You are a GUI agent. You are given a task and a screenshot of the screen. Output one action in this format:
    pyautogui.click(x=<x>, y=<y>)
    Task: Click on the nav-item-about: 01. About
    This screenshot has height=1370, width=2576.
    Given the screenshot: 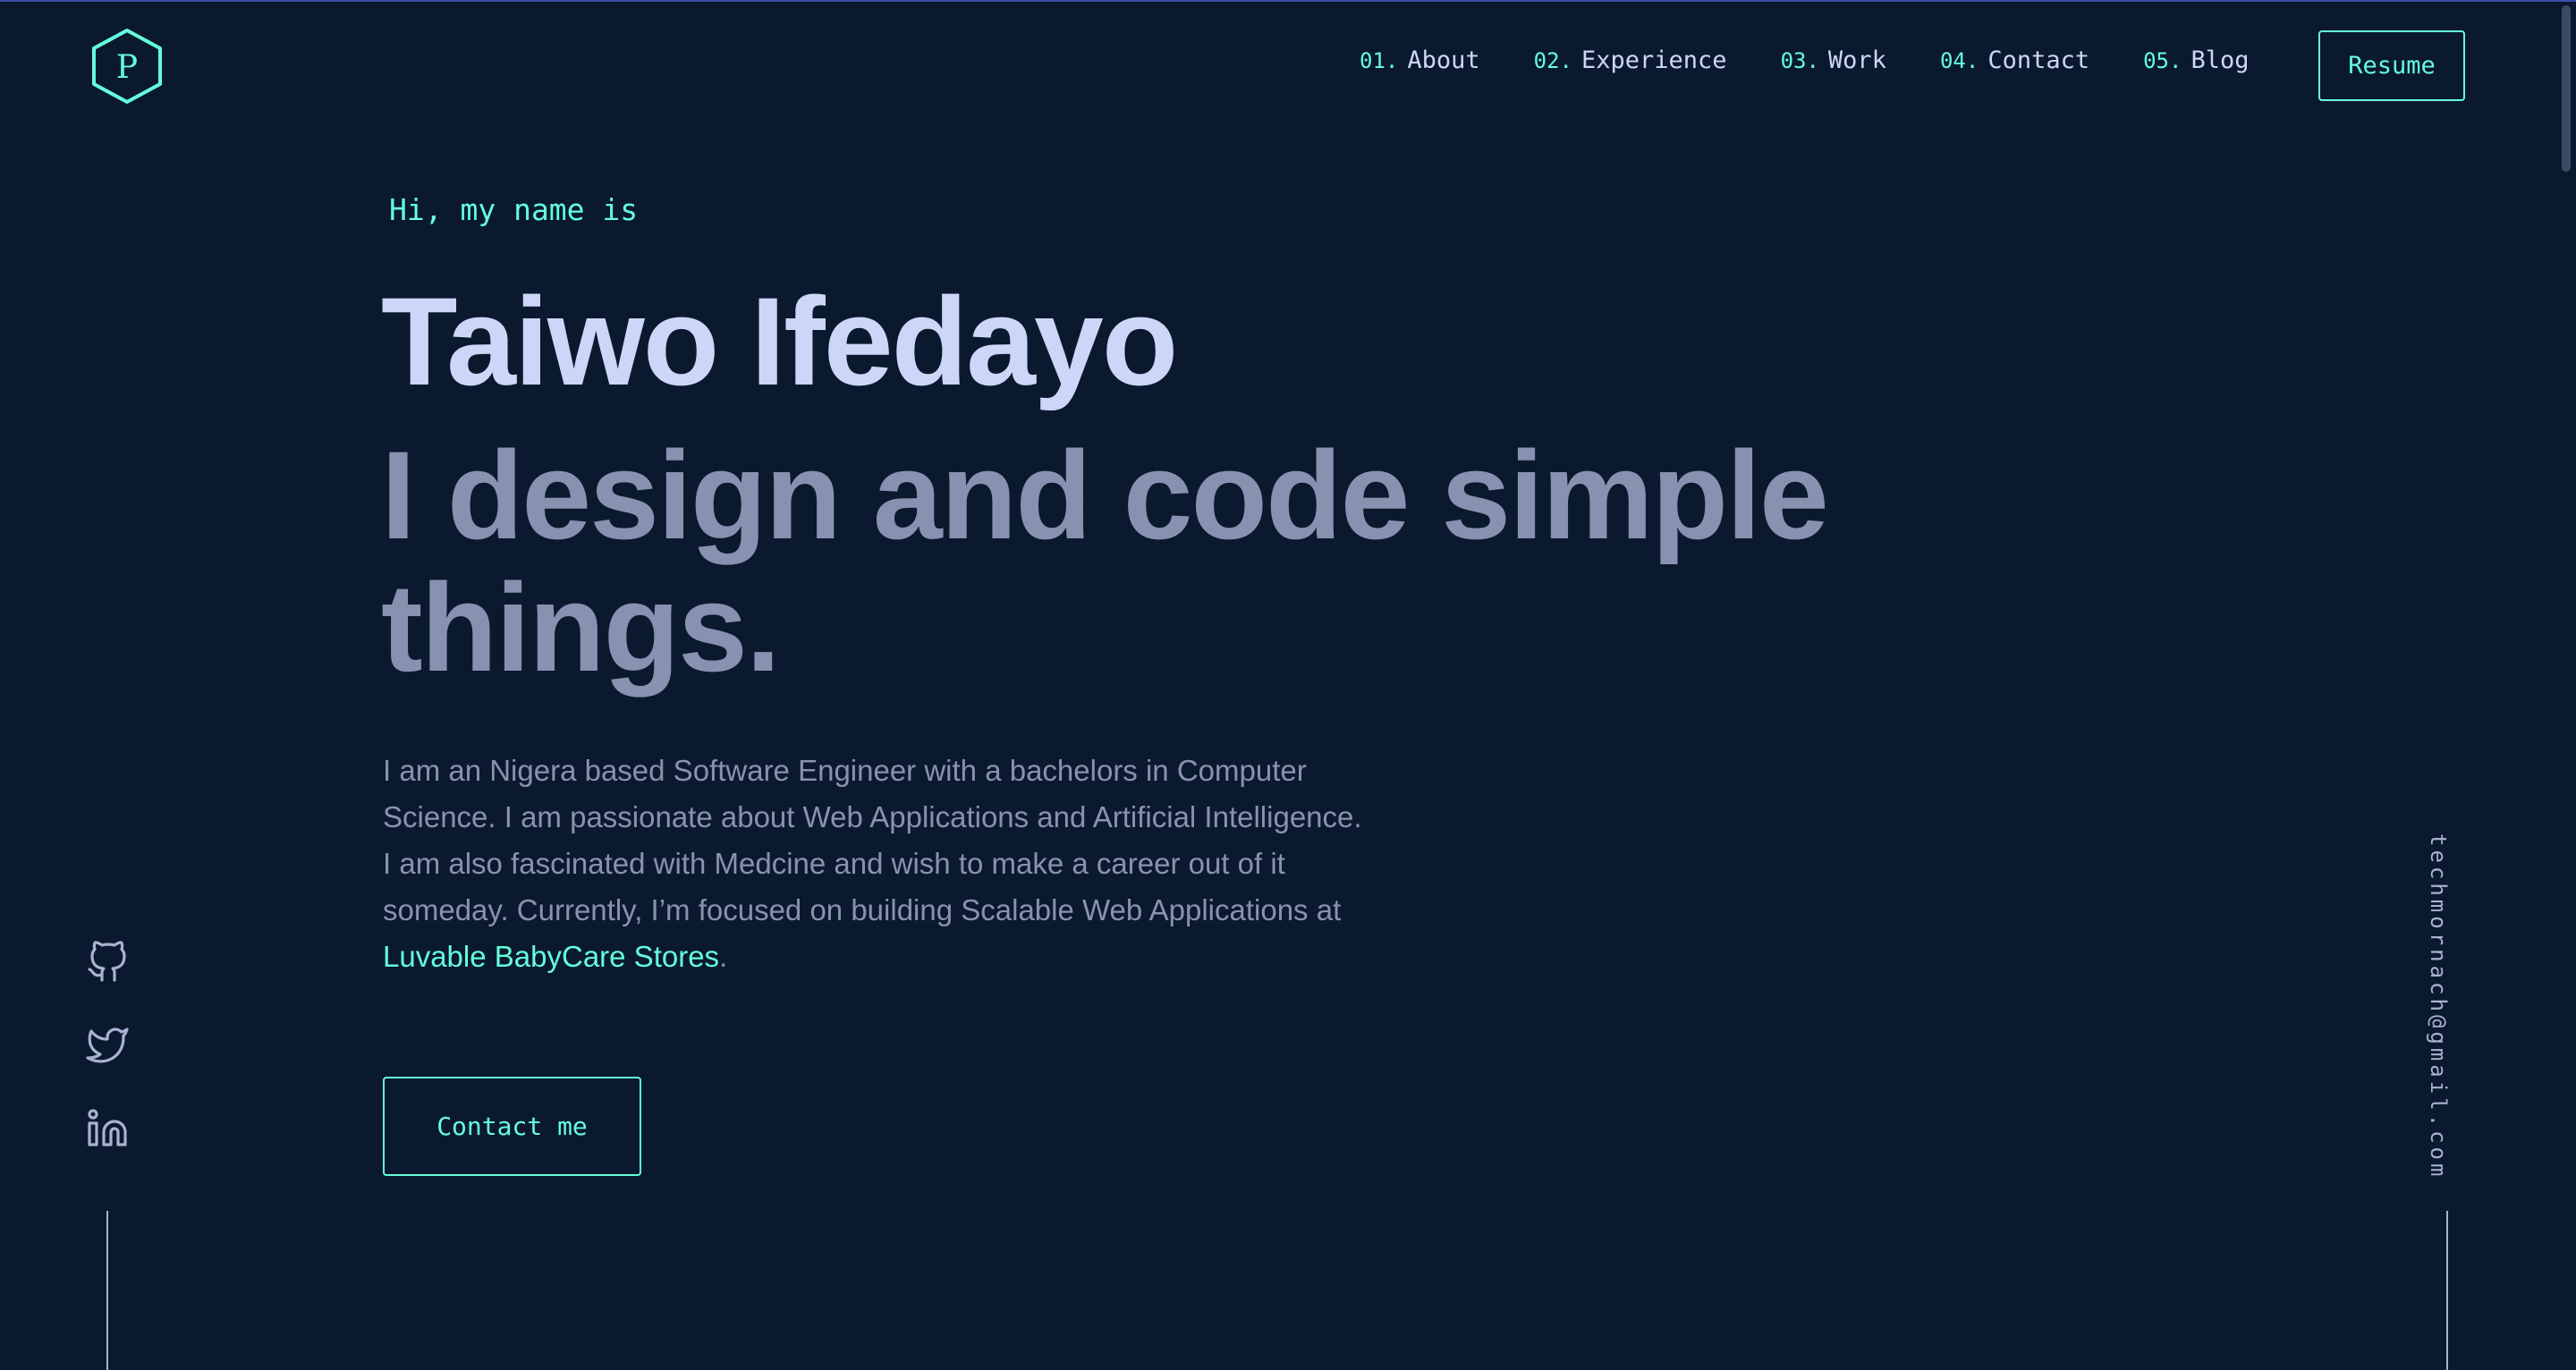 What is the action you would take?
    pyautogui.click(x=1420, y=60)
    